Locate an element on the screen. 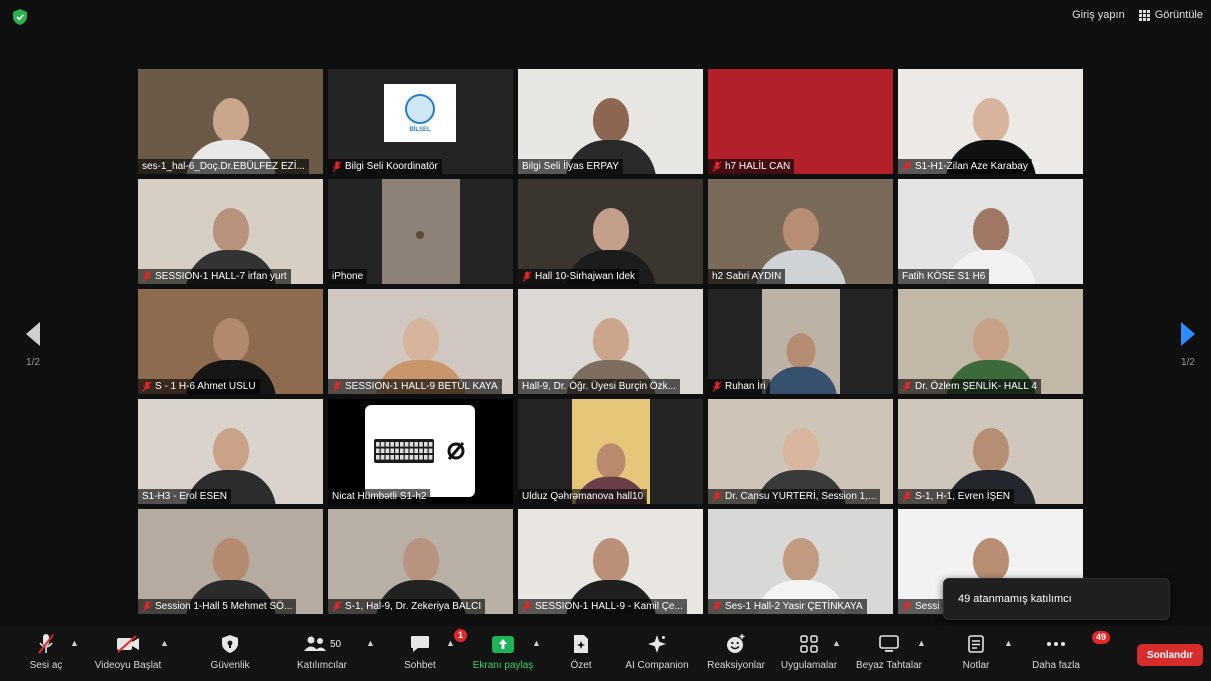 This screenshot has height=681, width=1211. video-off-icon is located at coordinates (128, 644).